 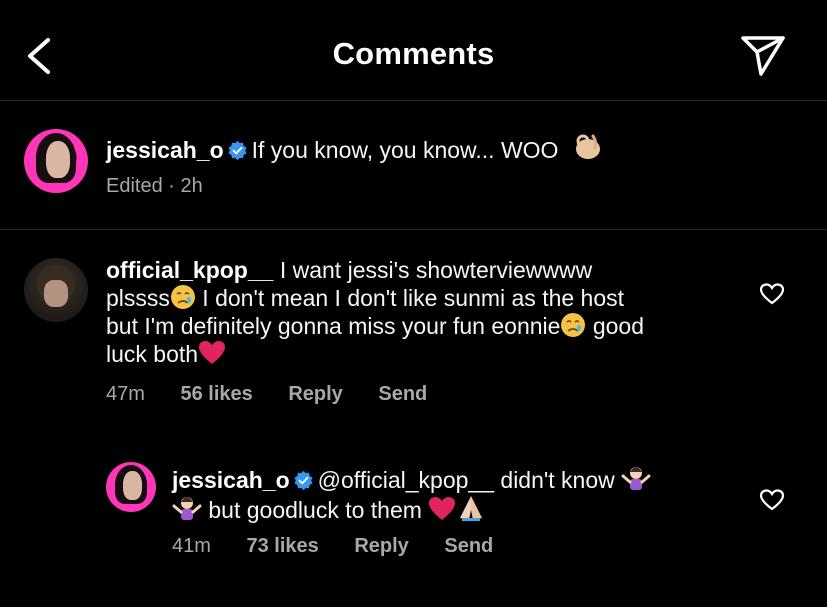 What do you see at coordinates (231, 480) in the screenshot?
I see `comment-username: jessicah_o` at bounding box center [231, 480].